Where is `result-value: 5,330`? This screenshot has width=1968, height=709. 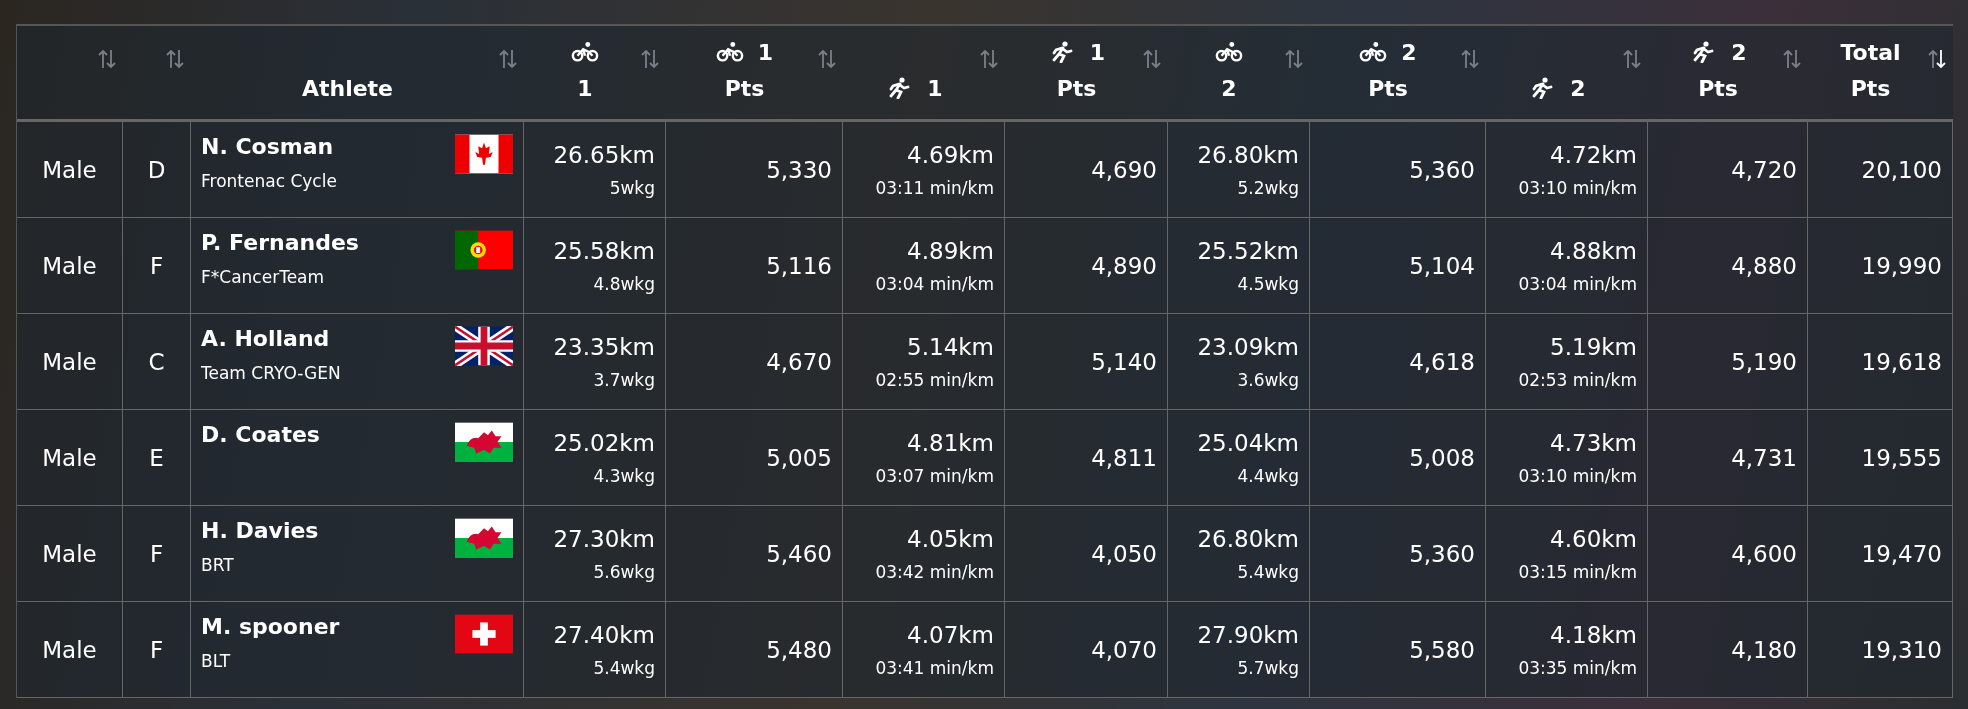
result-value: 5,330 is located at coordinates (799, 169).